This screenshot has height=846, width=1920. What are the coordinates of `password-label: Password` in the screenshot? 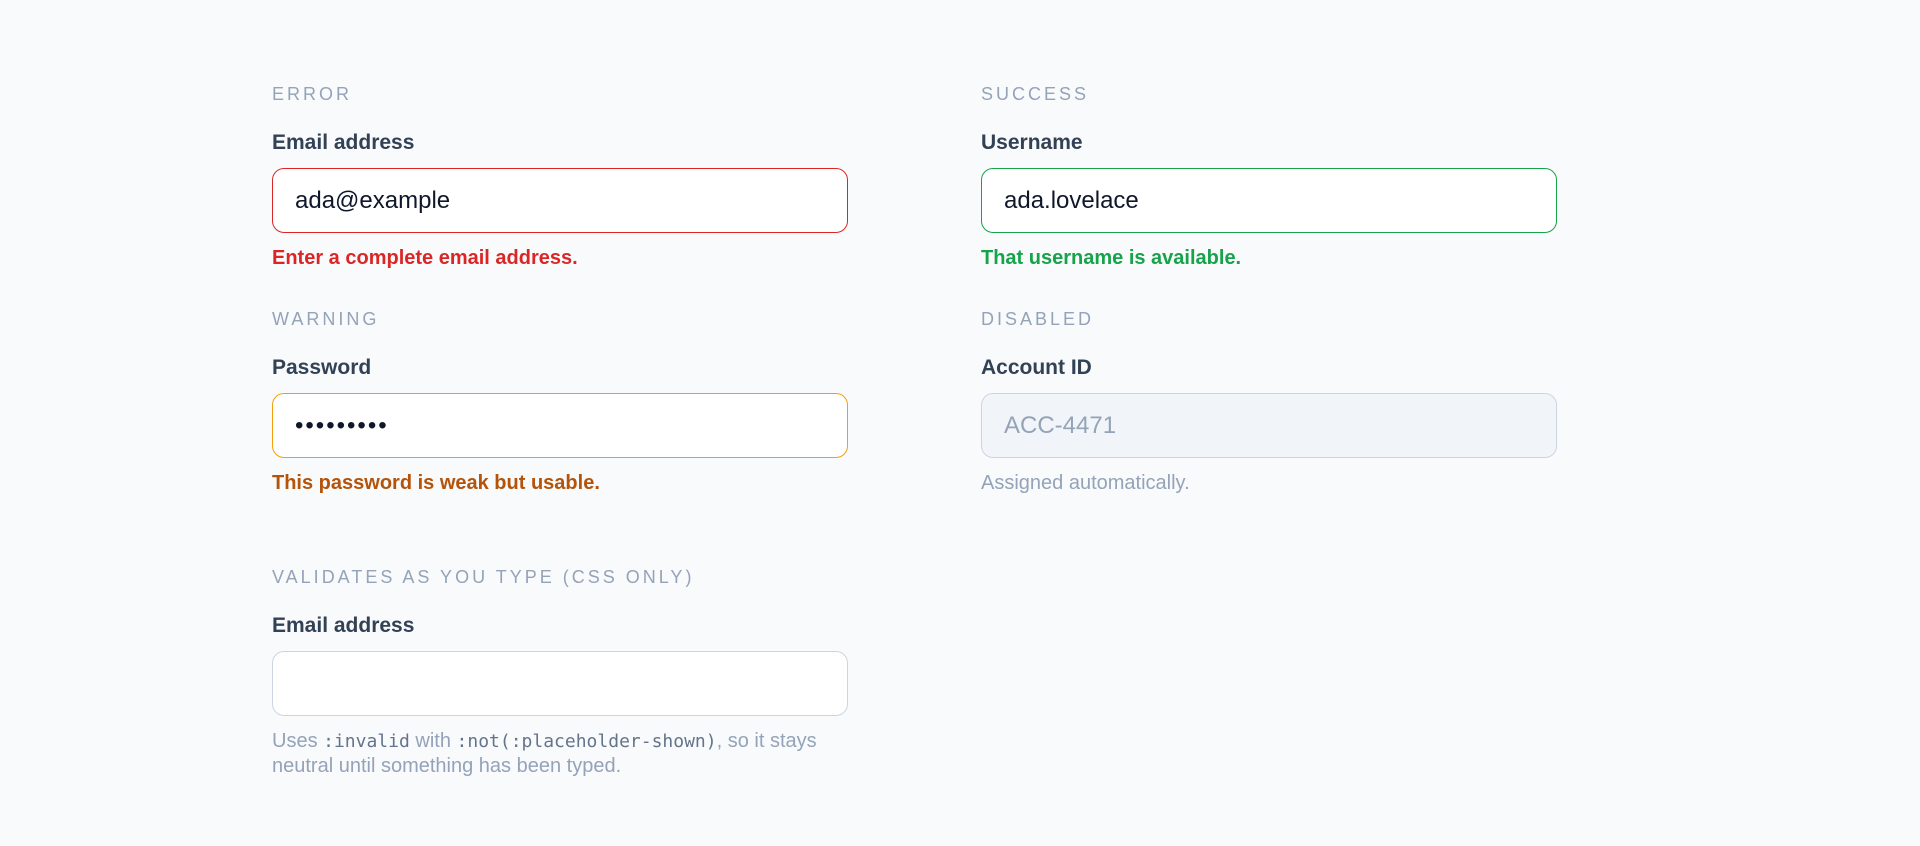 It's located at (322, 367).